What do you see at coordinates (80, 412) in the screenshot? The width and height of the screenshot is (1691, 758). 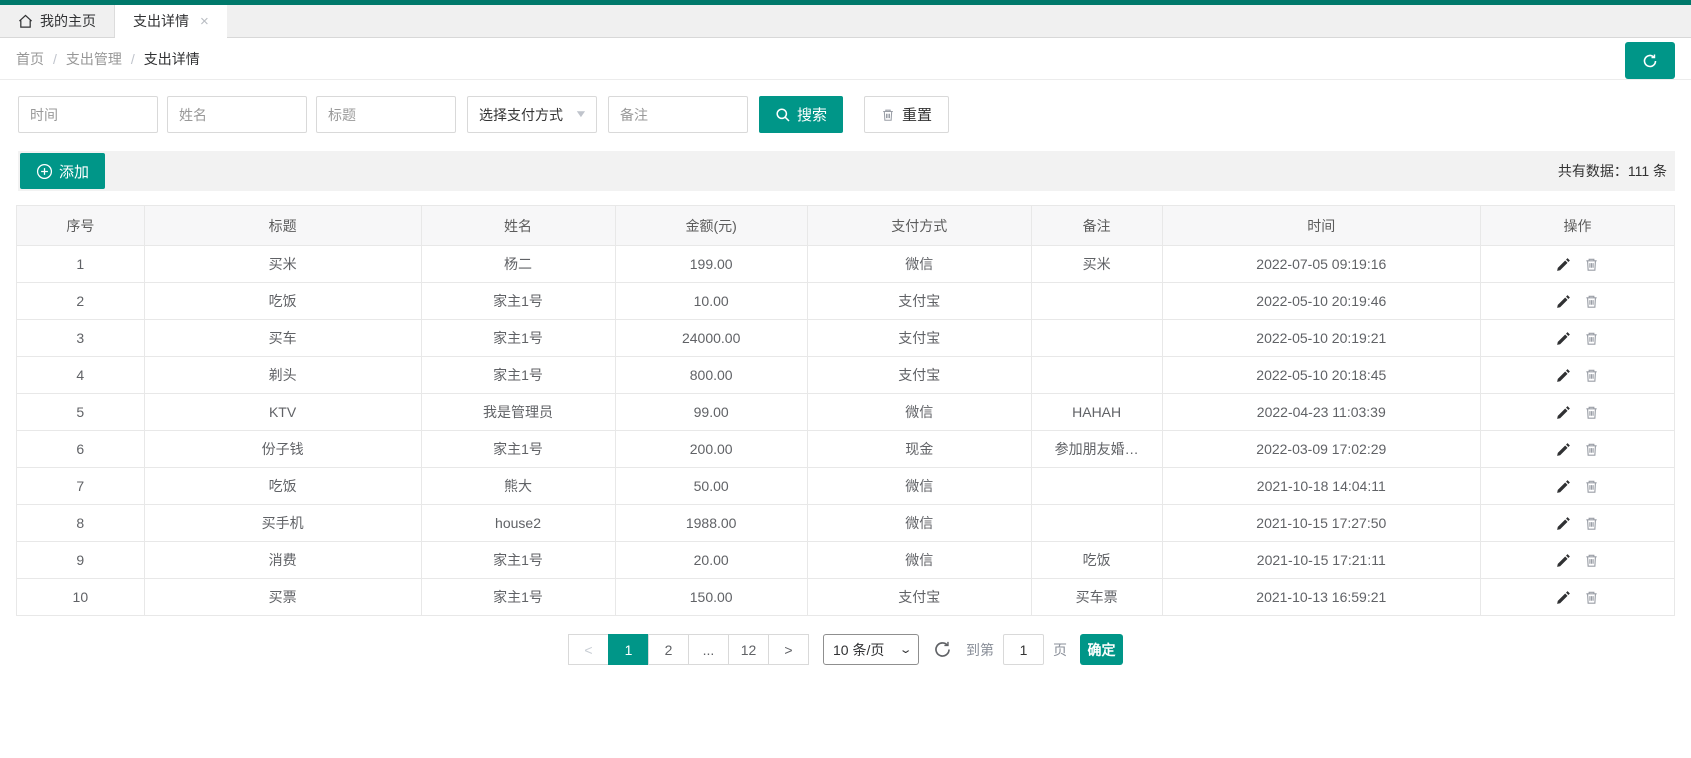 I see `cell-index: 5` at bounding box center [80, 412].